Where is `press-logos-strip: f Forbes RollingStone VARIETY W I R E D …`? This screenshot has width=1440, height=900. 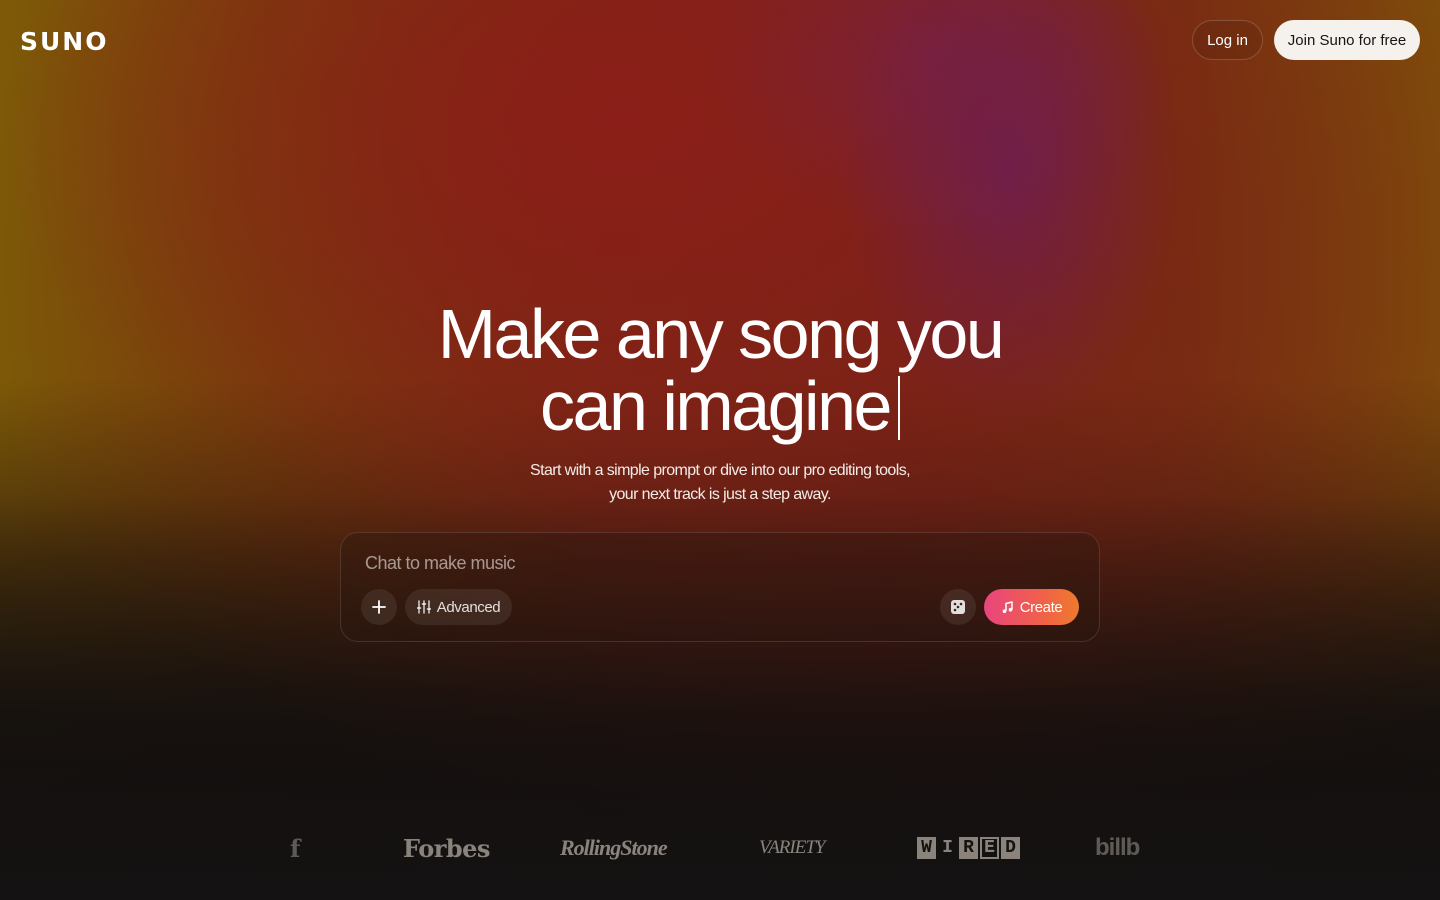
press-logos-strip: f Forbes RollingStone VARIETY W I R E D … is located at coordinates (720, 848).